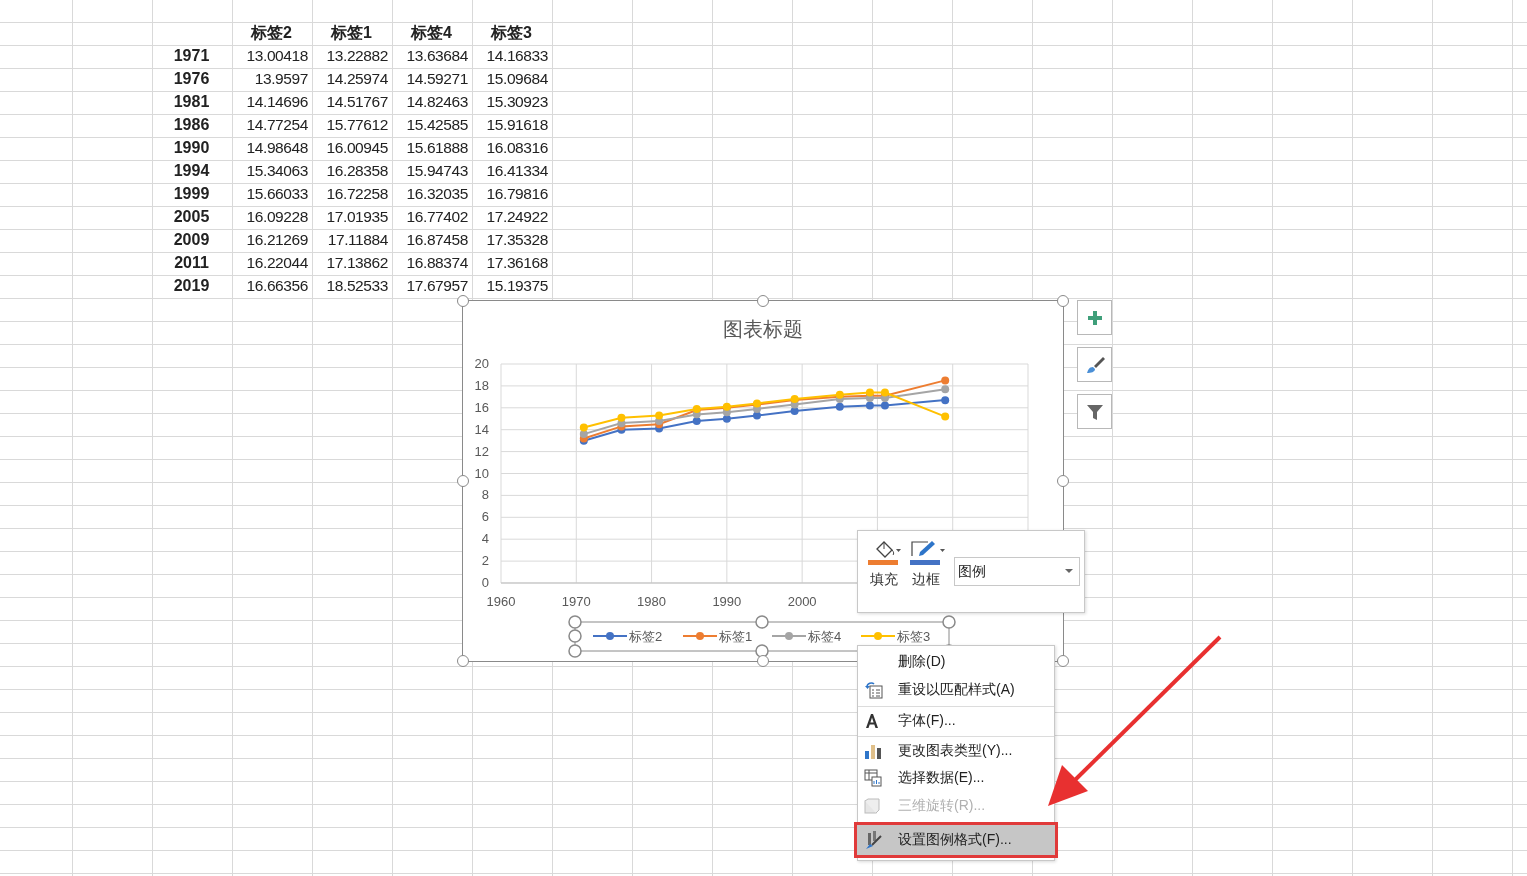  I want to click on year-cell-text: 1986, so click(191, 125).